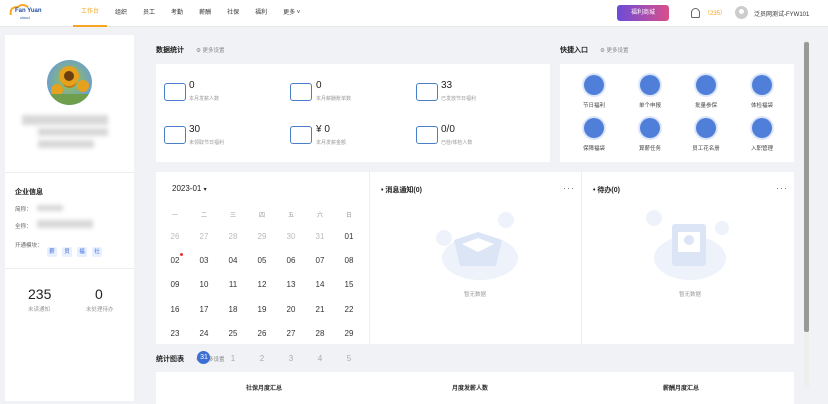  Describe the element at coordinates (349, 309) in the screenshot. I see `calendar-day: 22` at that location.